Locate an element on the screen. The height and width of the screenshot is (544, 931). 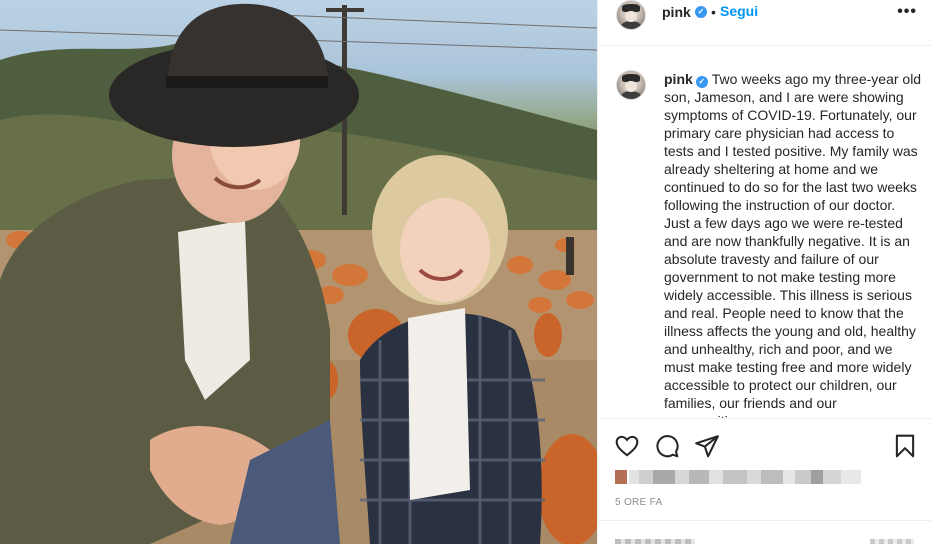
author-username: pink is located at coordinates (676, 12).